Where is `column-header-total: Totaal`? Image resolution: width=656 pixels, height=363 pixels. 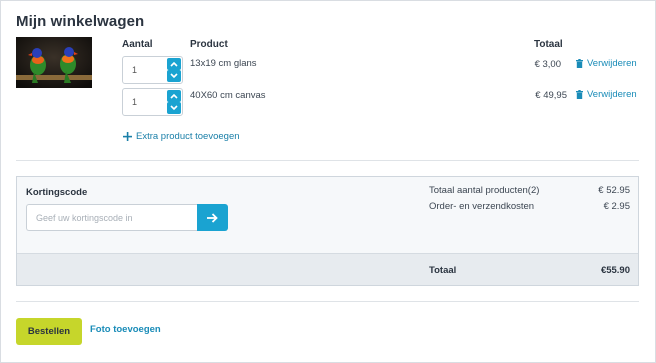 column-header-total: Totaal is located at coordinates (548, 44).